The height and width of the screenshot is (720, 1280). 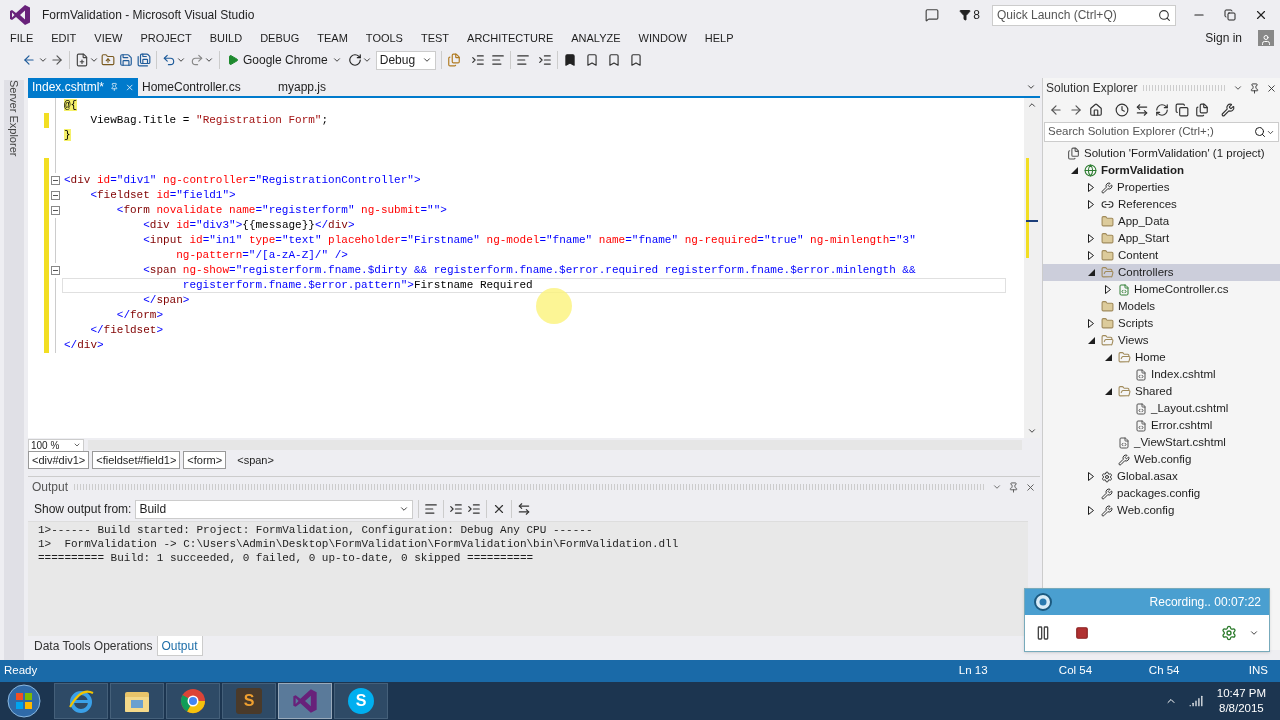 What do you see at coordinates (1084, 15) in the screenshot?
I see `quick-launch-field: Quick Launch (Ctrl+Q)` at bounding box center [1084, 15].